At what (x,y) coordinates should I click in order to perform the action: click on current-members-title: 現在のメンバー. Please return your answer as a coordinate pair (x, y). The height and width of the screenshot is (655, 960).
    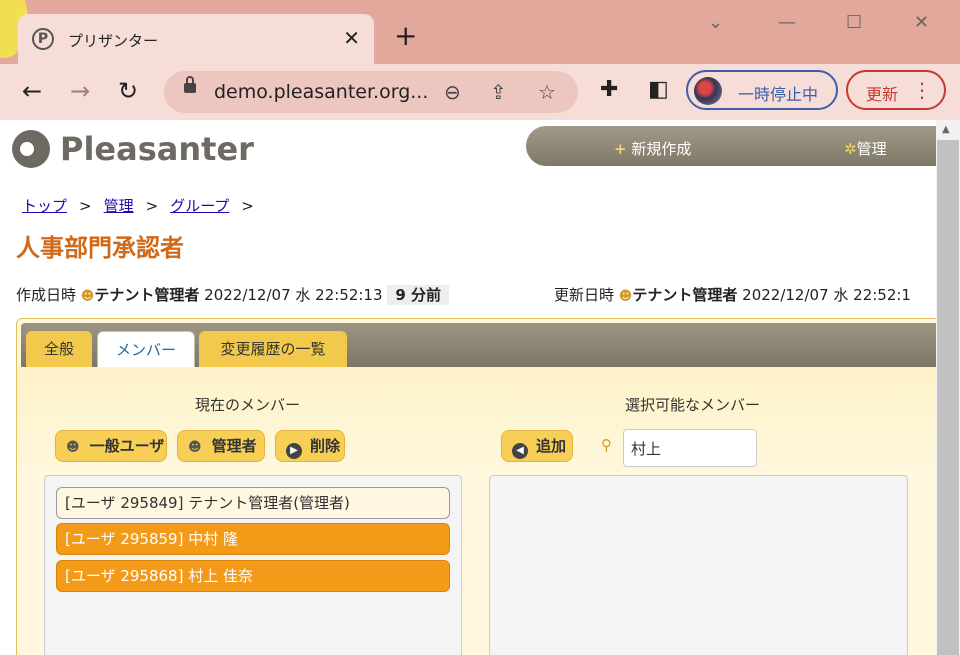
    Looking at the image, I should click on (248, 405).